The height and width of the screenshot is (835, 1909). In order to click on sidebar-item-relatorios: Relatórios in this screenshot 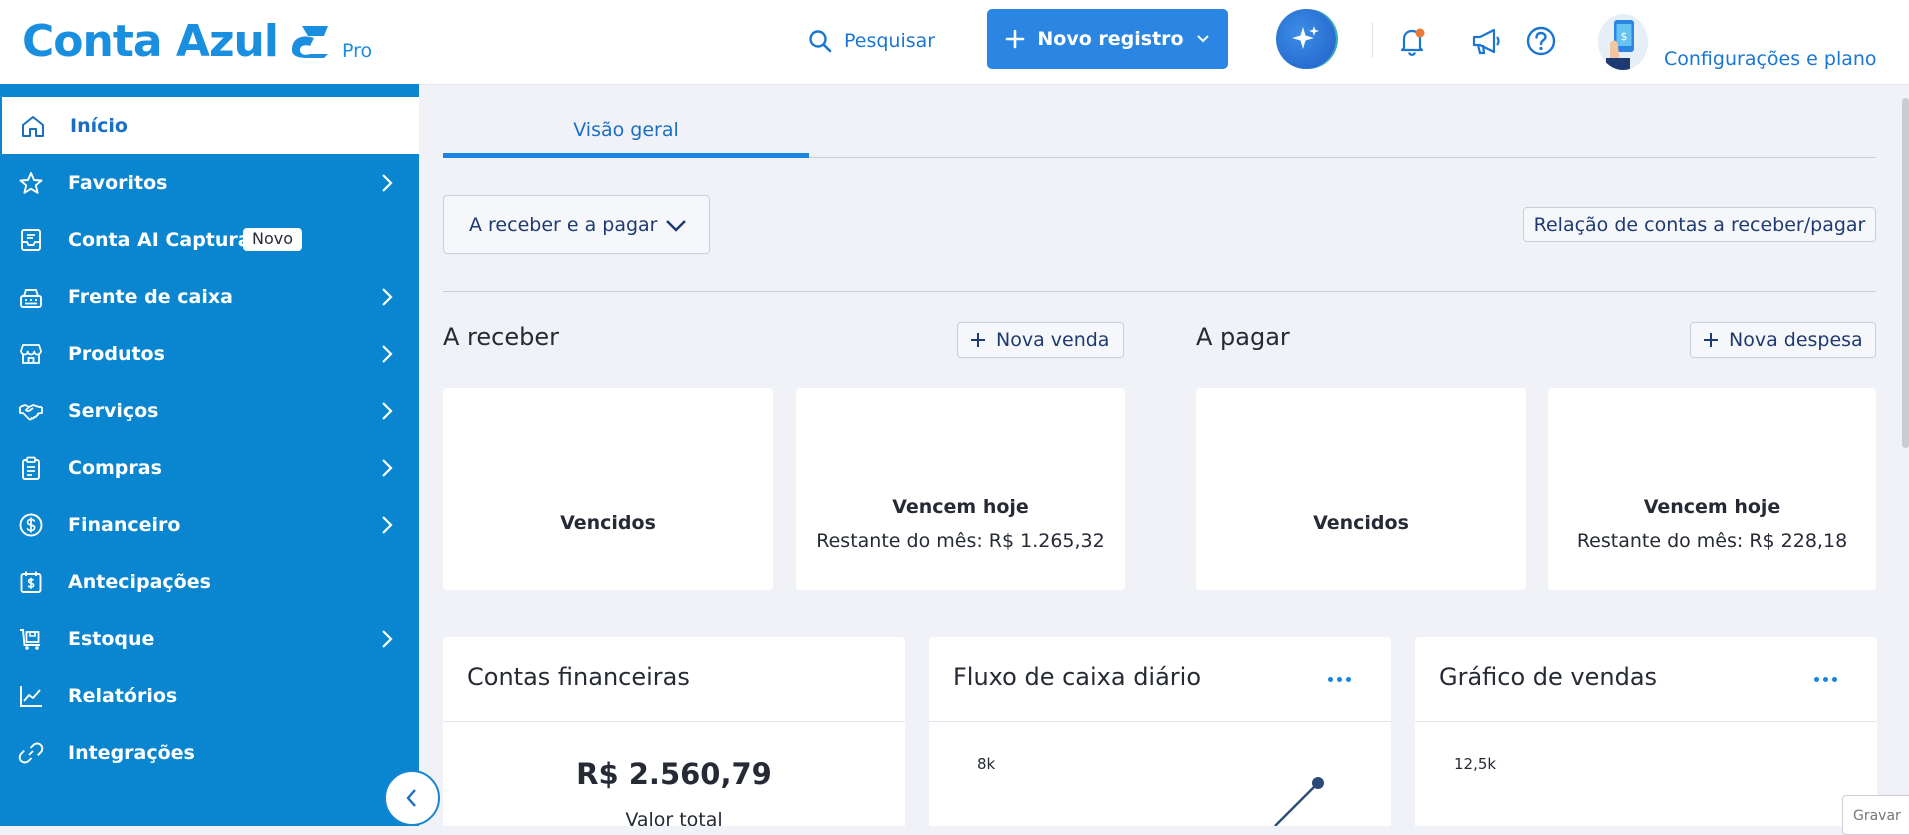, I will do `click(209, 695)`.